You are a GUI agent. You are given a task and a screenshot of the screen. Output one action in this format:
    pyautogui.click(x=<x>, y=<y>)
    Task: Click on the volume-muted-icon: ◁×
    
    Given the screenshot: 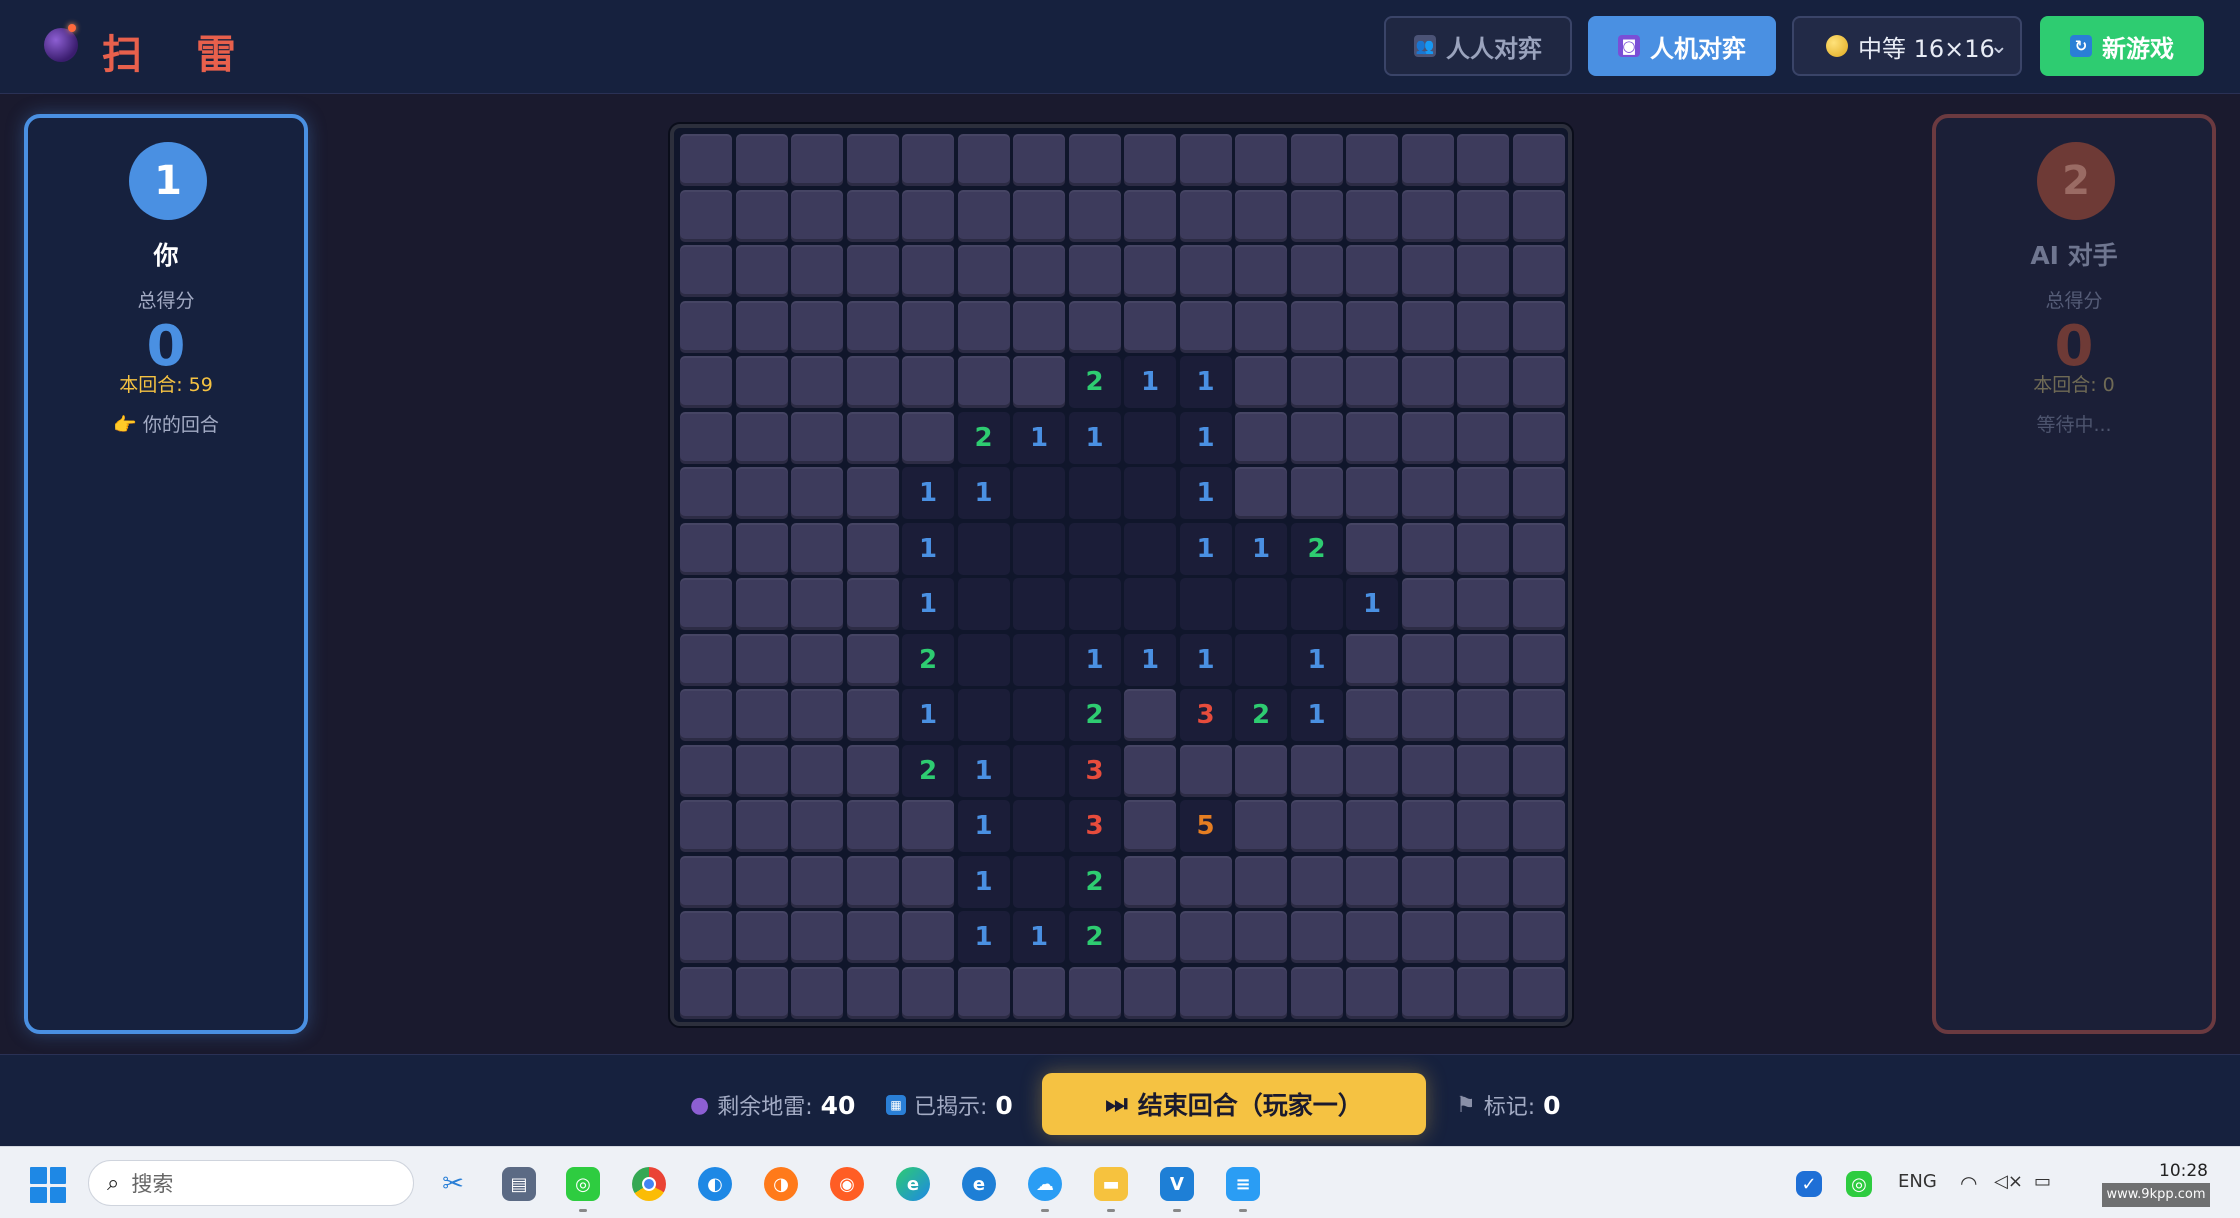 What is the action you would take?
    pyautogui.click(x=2008, y=1181)
    